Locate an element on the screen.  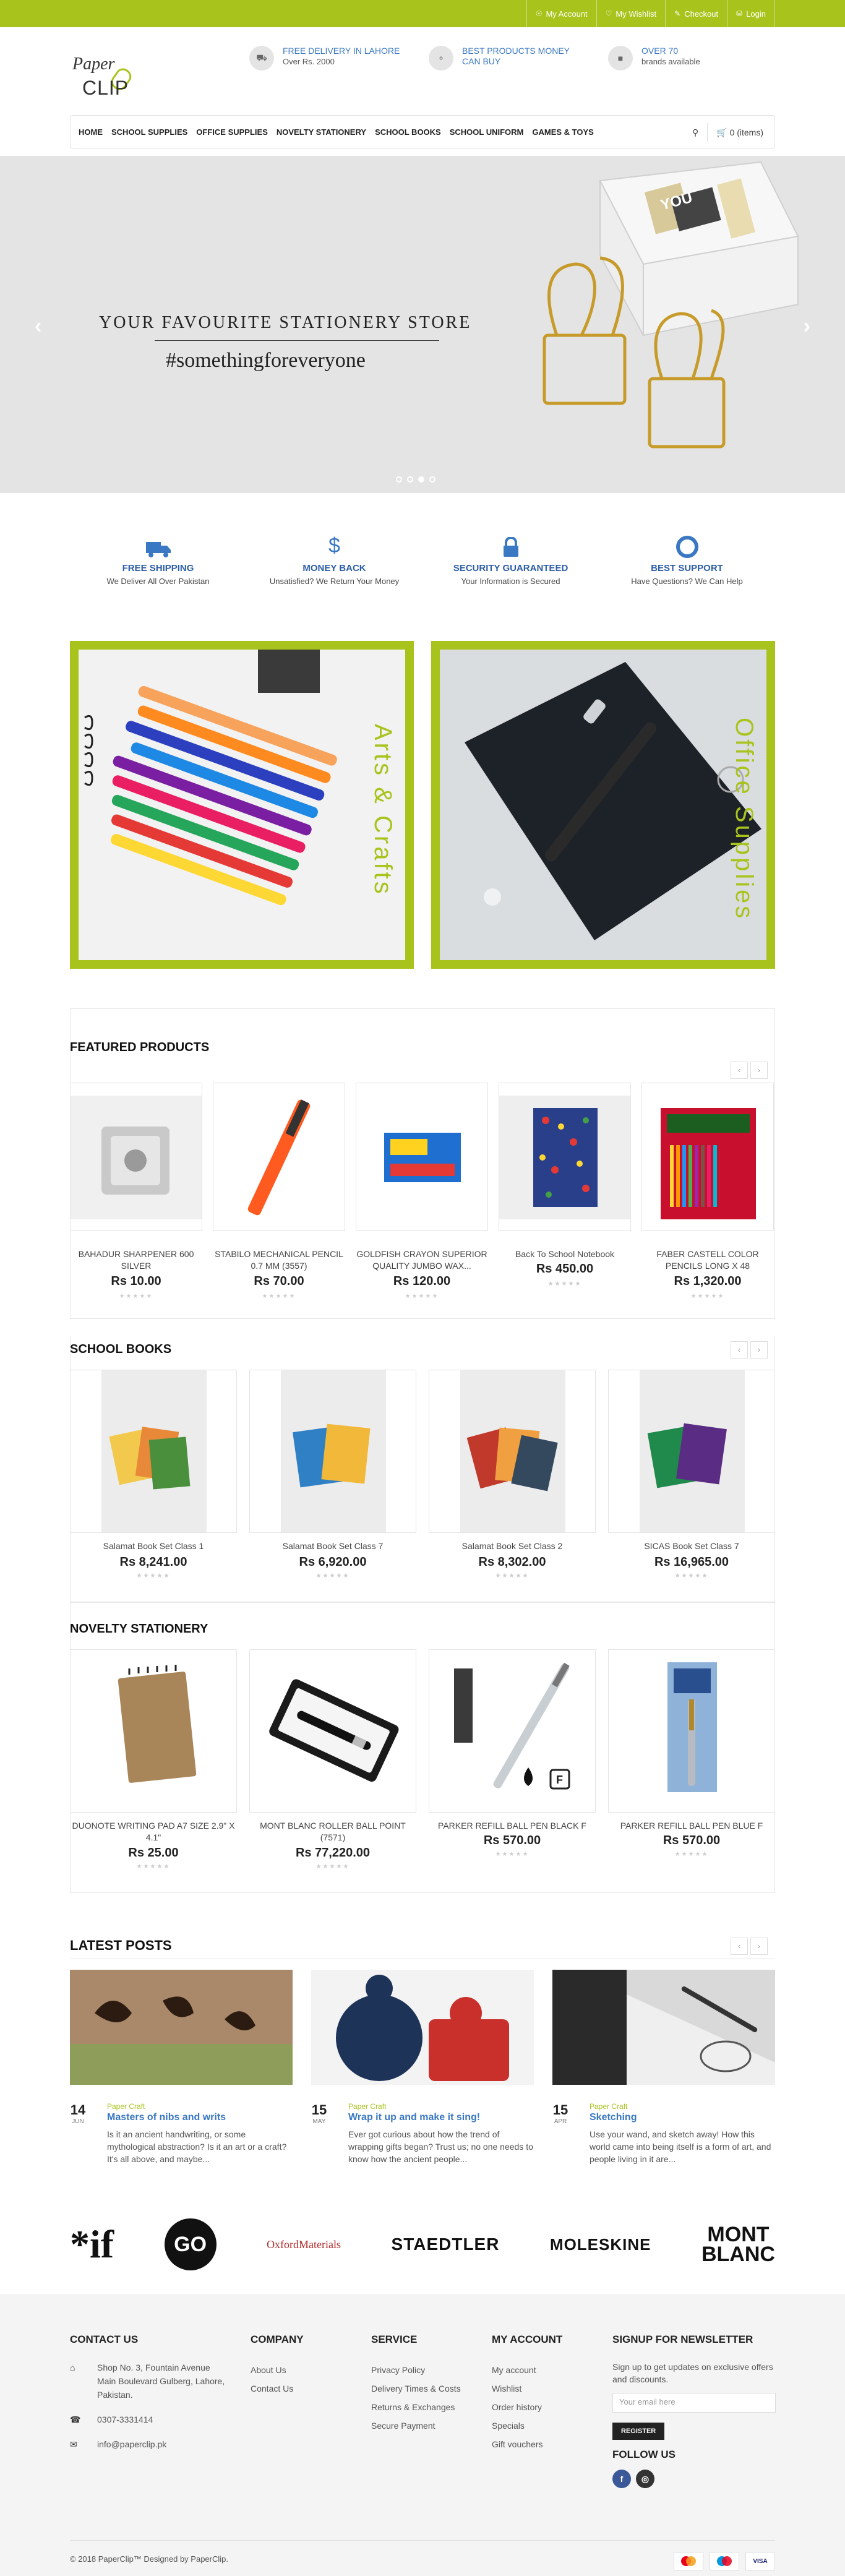
nav-item-school-books: SCHOOL BOOKS is located at coordinates (408, 132).